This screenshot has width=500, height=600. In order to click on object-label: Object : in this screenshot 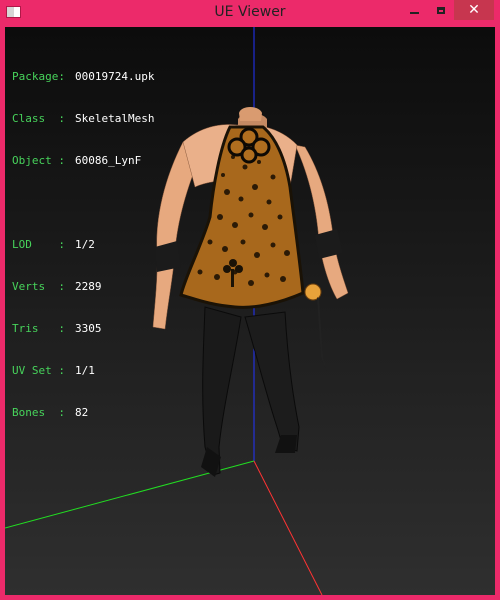, I will do `click(38, 160)`.